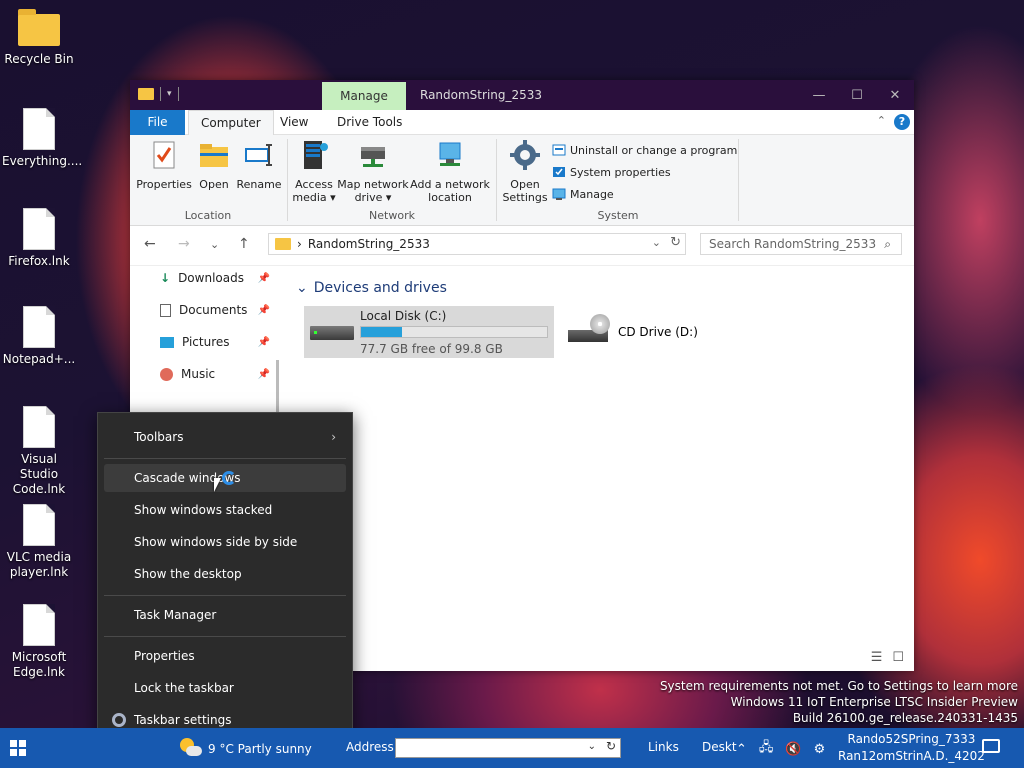 This screenshot has width=1024, height=768. Describe the element at coordinates (316, 155) in the screenshot. I see `media-server-icon` at that location.